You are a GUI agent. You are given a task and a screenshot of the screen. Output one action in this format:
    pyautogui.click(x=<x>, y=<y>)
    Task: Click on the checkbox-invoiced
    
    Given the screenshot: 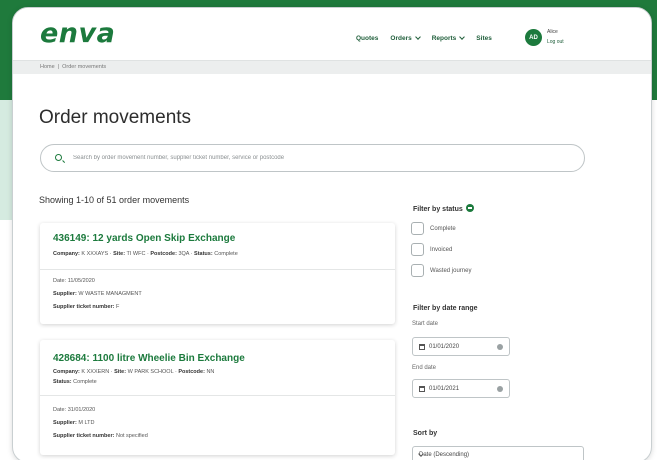 What is the action you would take?
    pyautogui.click(x=417, y=249)
    